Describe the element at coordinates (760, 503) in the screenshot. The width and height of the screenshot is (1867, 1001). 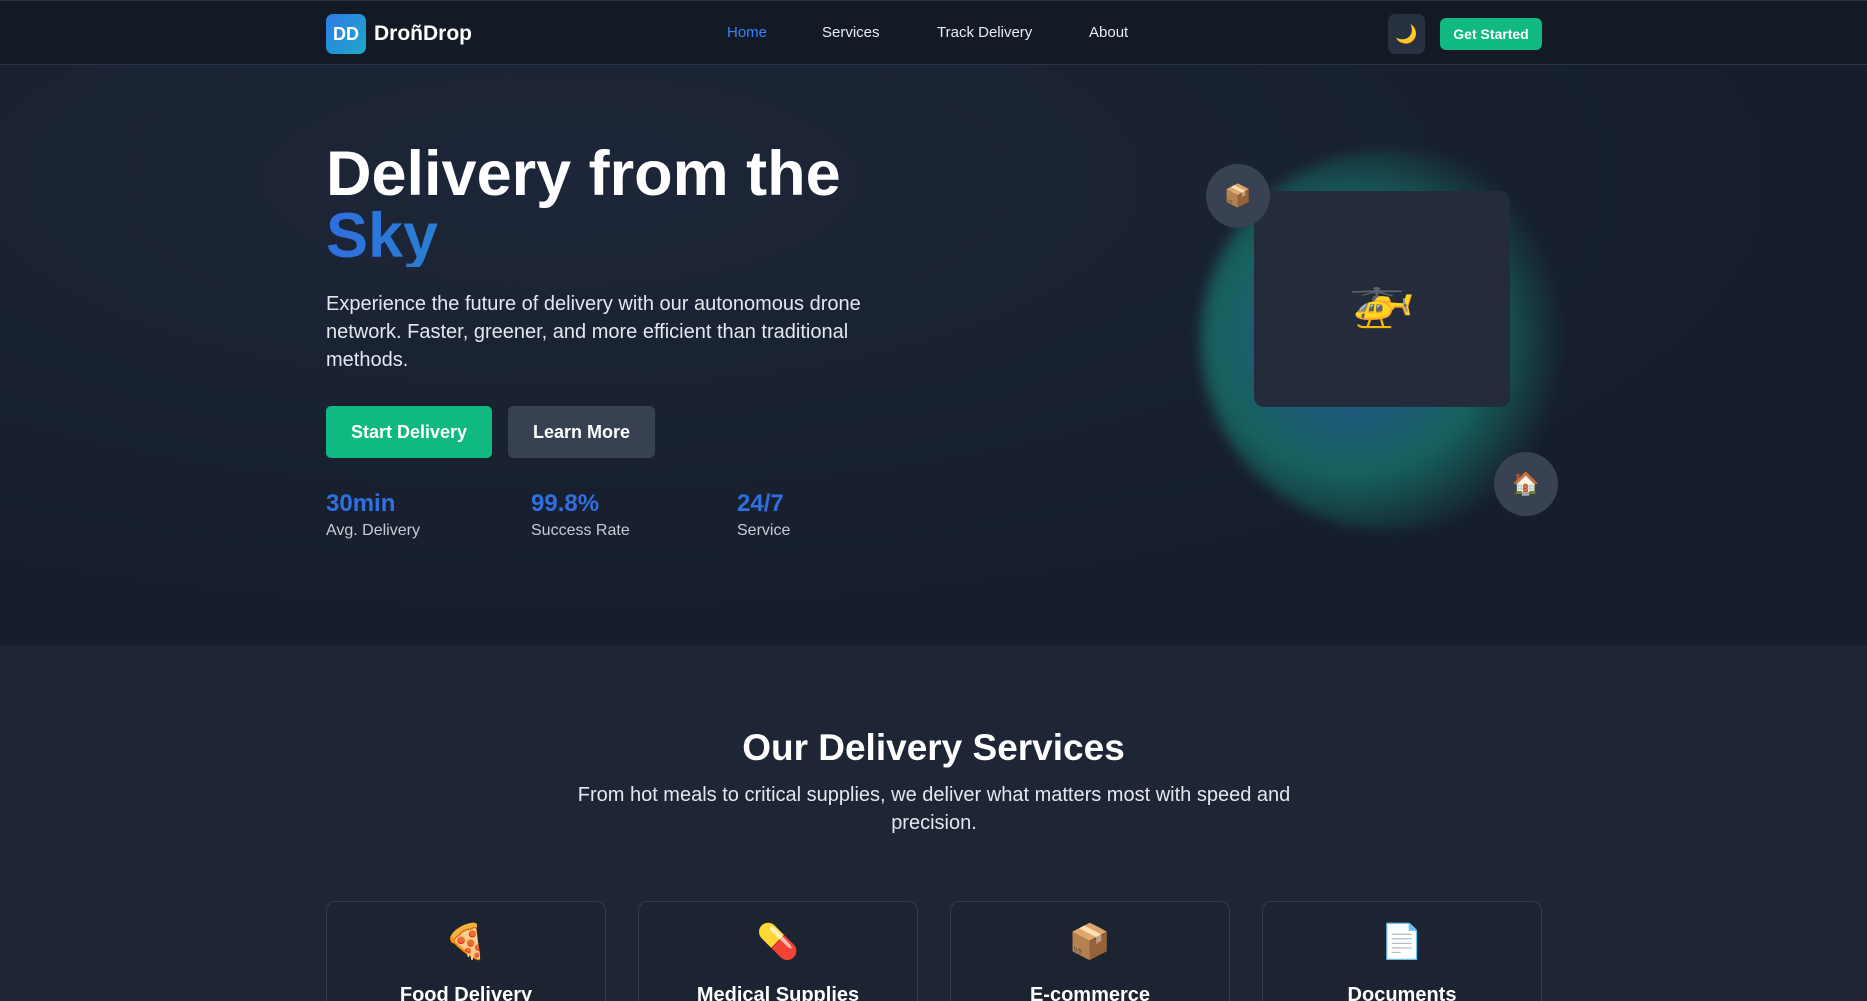
I see `stat-value: 24/7` at that location.